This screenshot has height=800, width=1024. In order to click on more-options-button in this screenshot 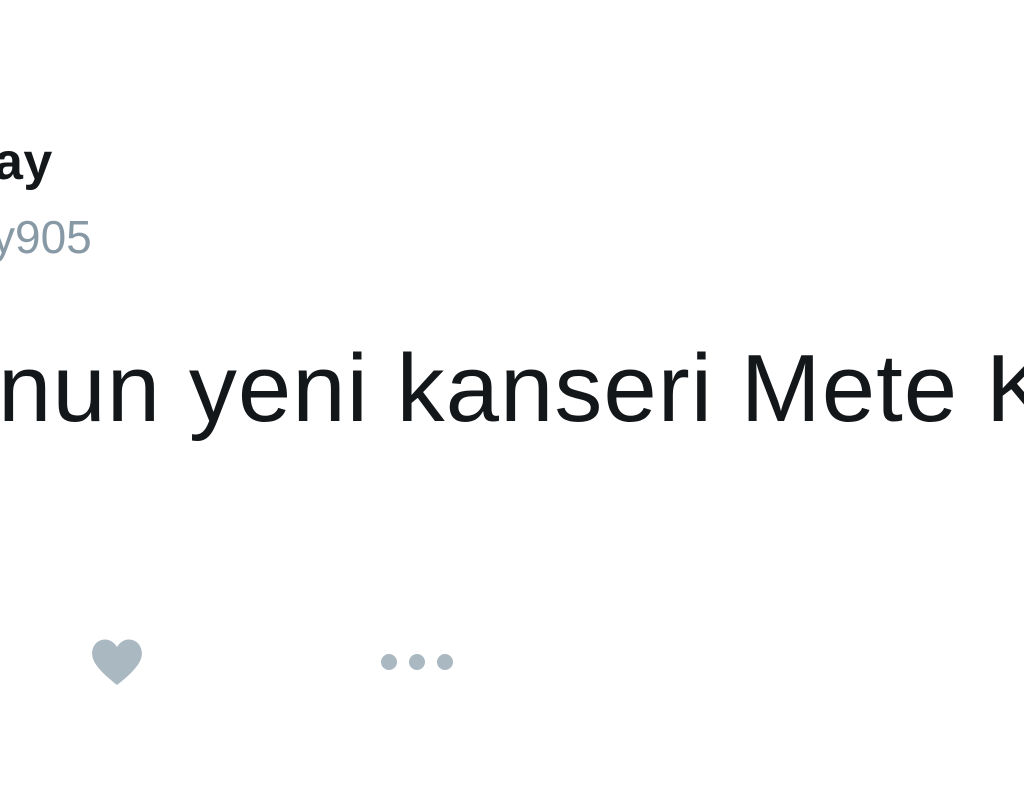, I will do `click(417, 662)`.